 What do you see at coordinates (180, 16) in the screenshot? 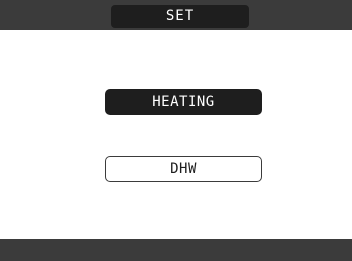
I see `screen-title: SET` at bounding box center [180, 16].